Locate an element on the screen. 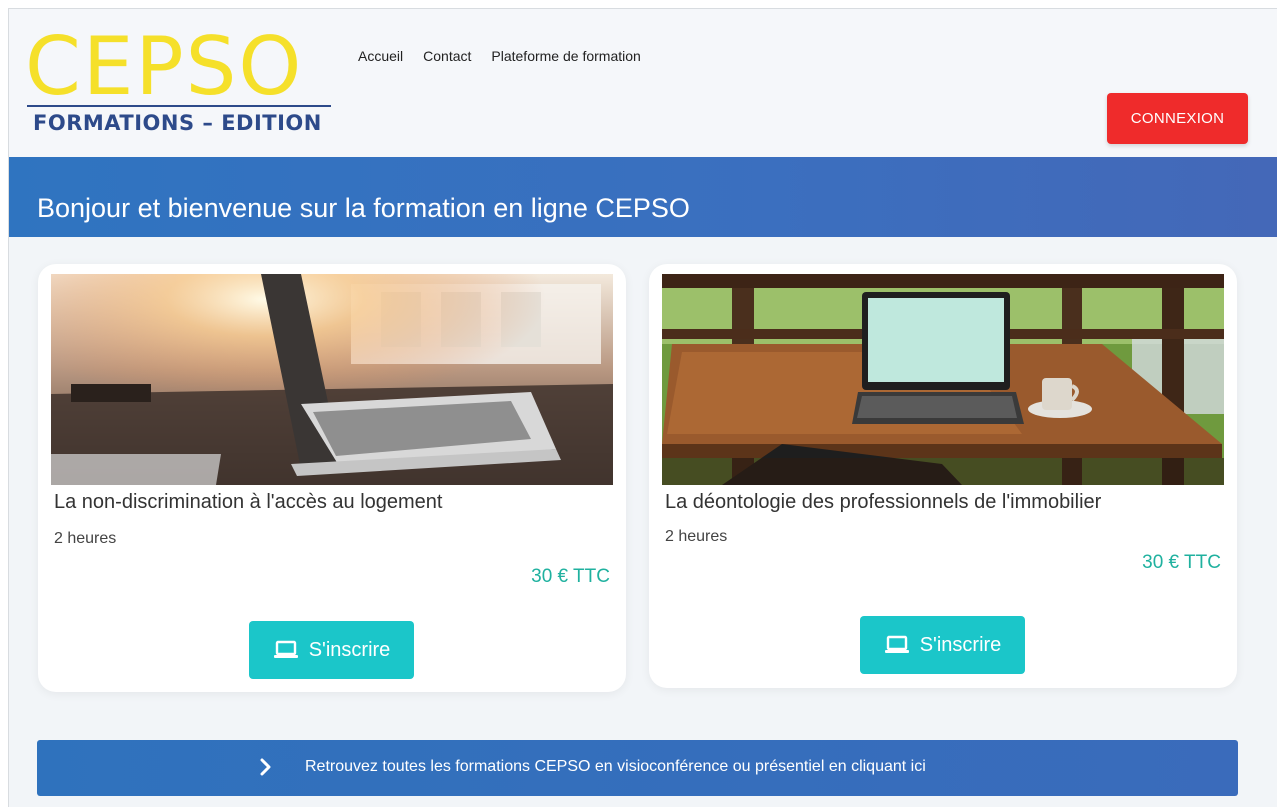 The height and width of the screenshot is (807, 1277). logo-main-text: CEPSO is located at coordinates (164, 66).